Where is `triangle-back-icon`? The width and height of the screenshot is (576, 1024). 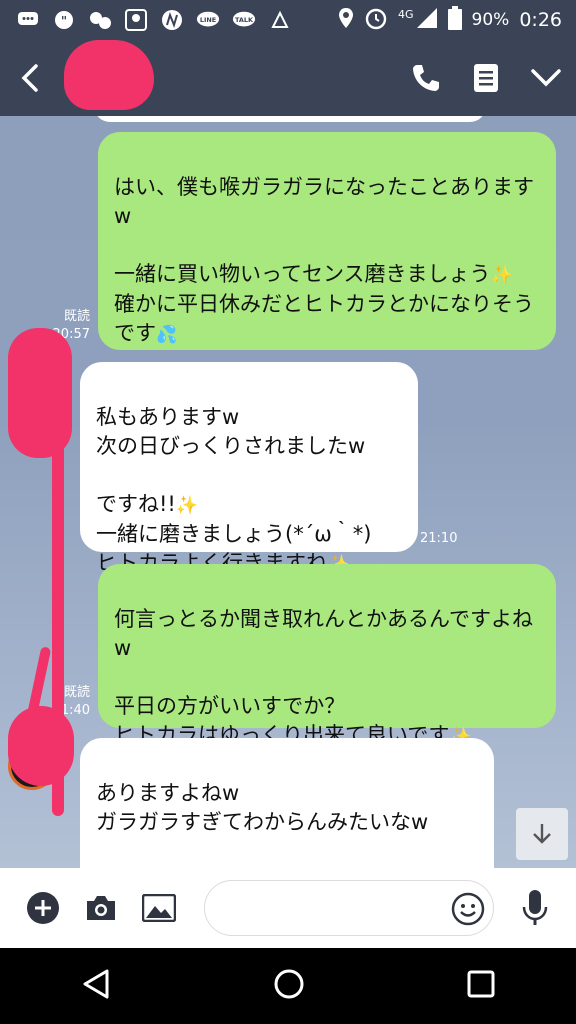
triangle-back-icon is located at coordinates (96, 984).